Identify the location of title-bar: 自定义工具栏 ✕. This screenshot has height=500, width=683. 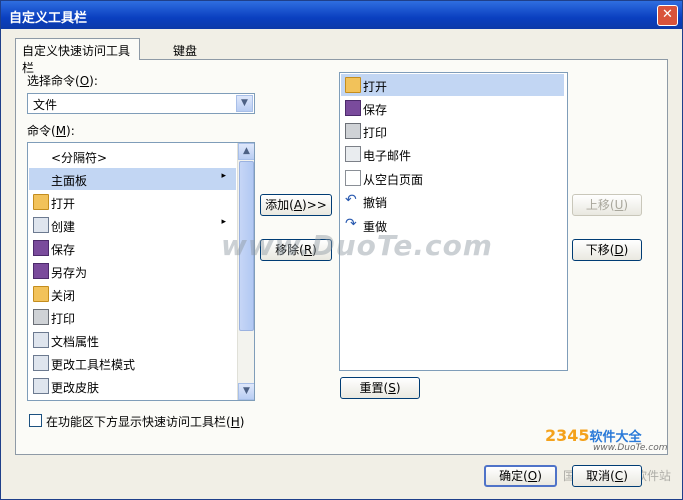
(341, 15).